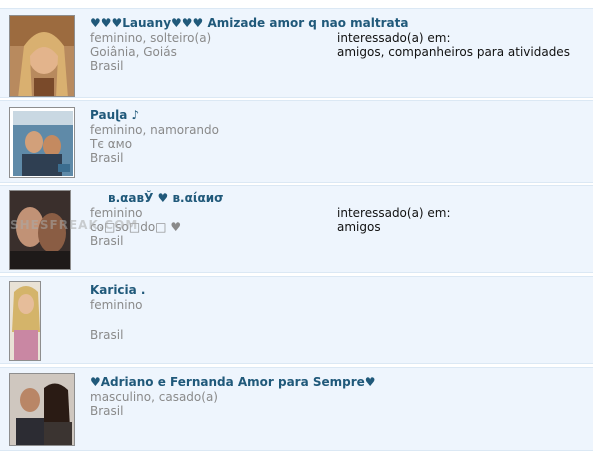 This screenshot has width=593, height=453. Describe the element at coordinates (154, 130) in the screenshot. I see `profile-gender-status: feminino, namorando` at that location.